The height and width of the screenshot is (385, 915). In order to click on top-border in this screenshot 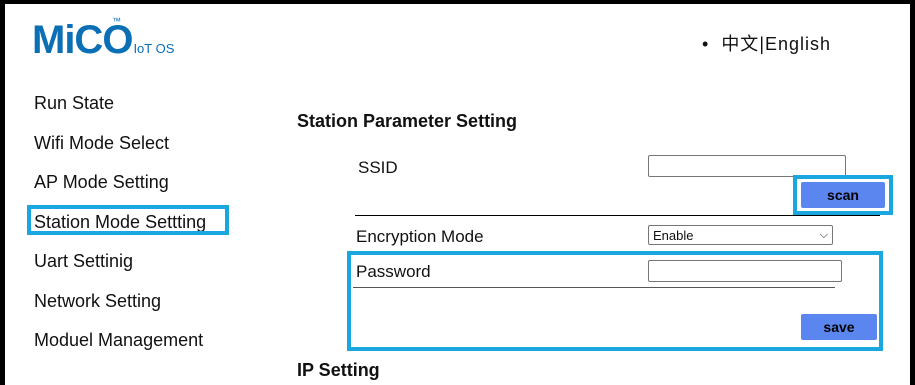, I will do `click(457, 2)`.